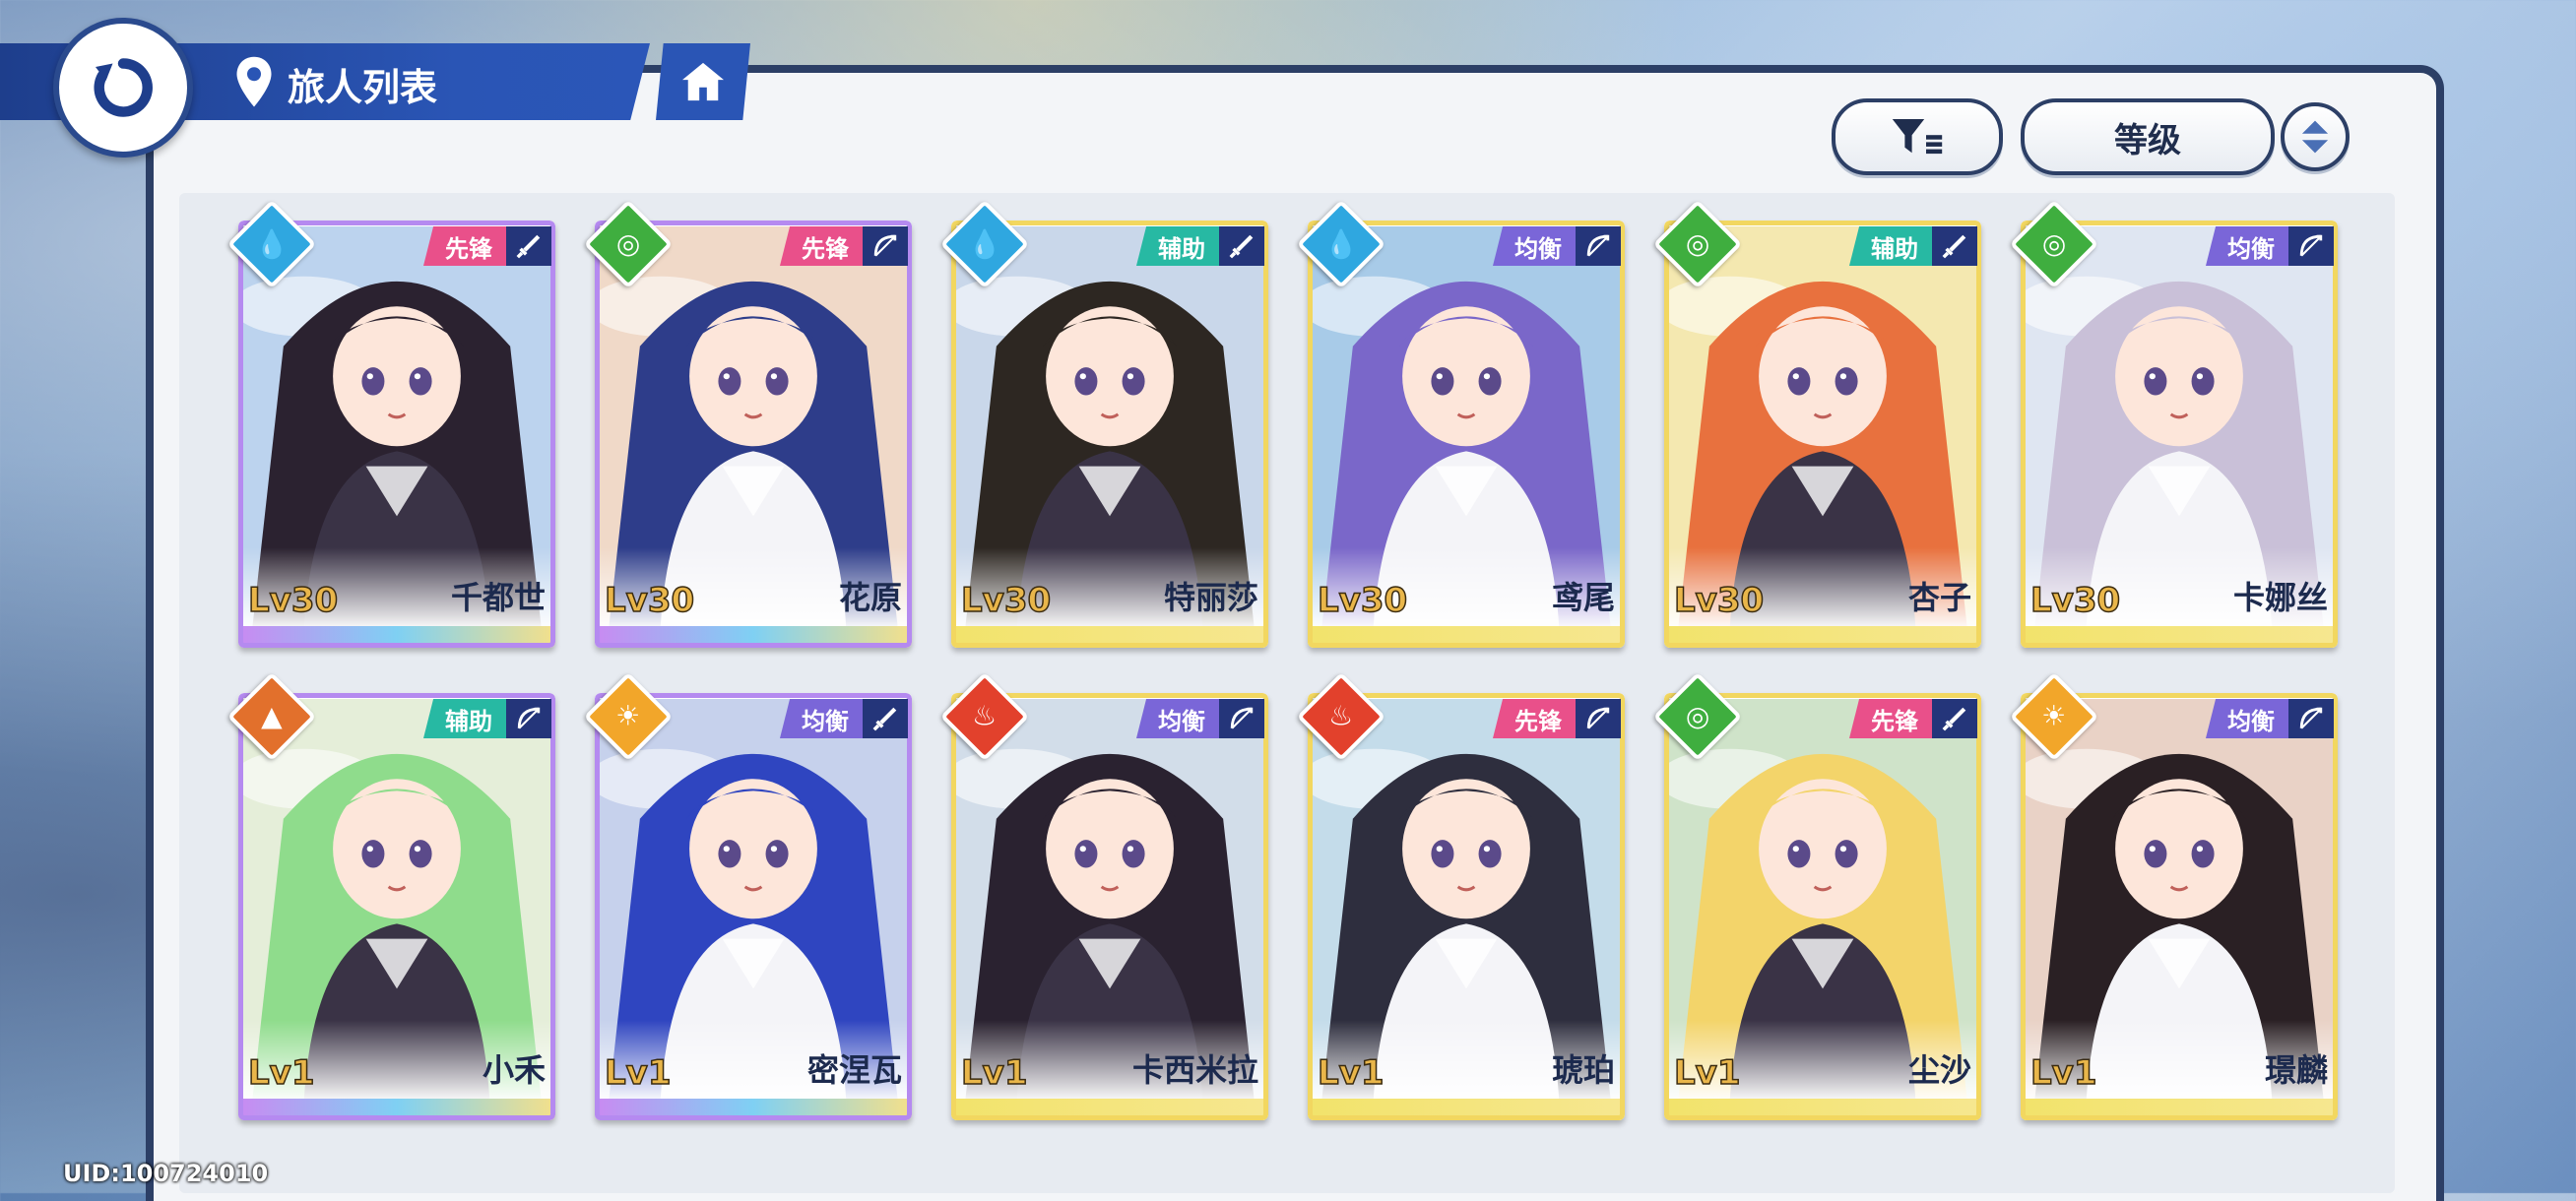 The width and height of the screenshot is (2576, 1201). I want to click on sort-order-icon, so click(2315, 137).